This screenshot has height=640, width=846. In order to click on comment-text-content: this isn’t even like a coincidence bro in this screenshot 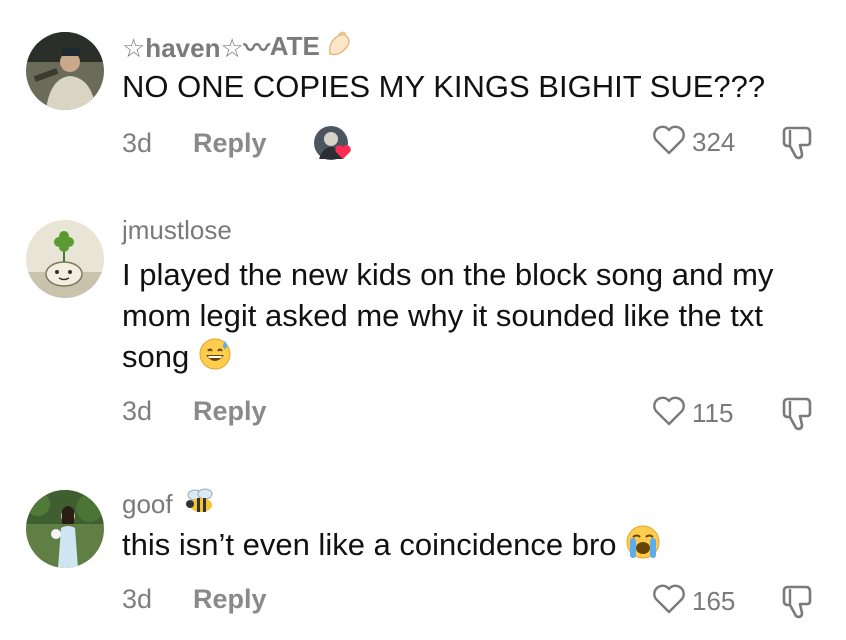, I will do `click(369, 545)`.